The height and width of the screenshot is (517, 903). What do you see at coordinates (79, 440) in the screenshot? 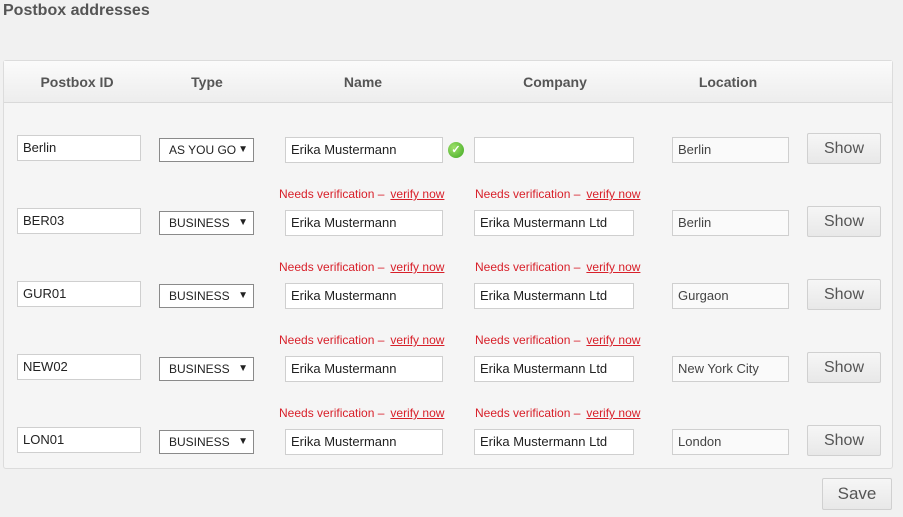
I see `postbox-id-field: LON01` at bounding box center [79, 440].